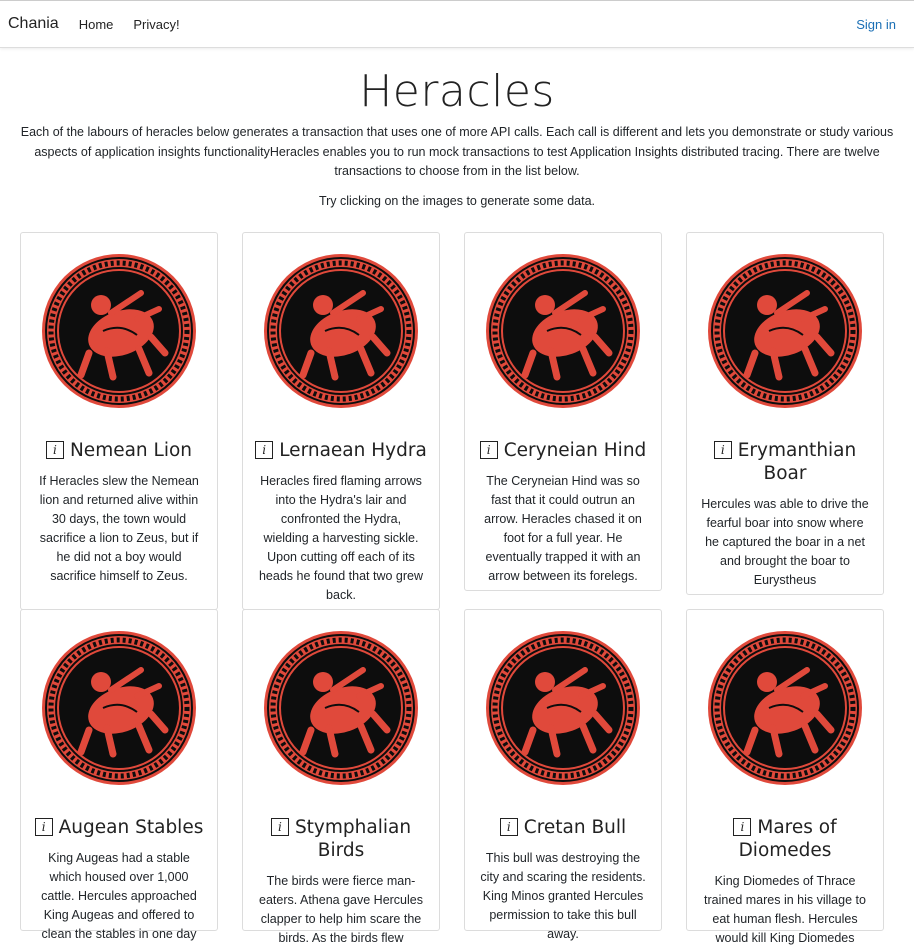 This screenshot has height=948, width=914. I want to click on labour-title: i Ceryneian Hind, so click(563, 450).